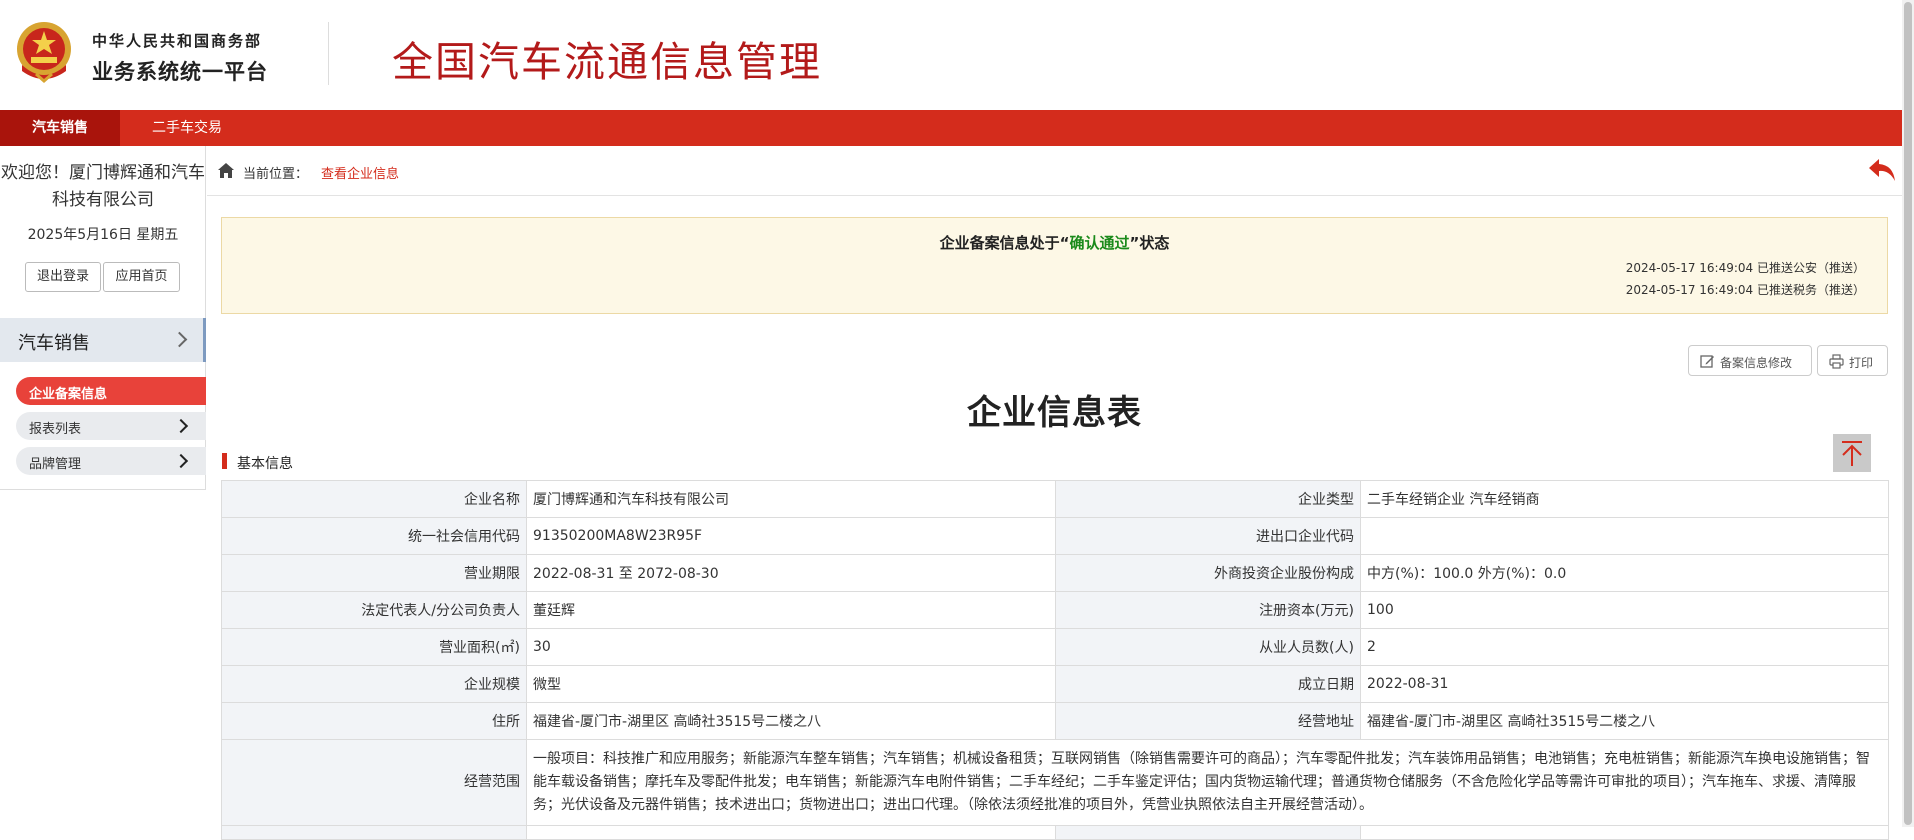  What do you see at coordinates (1745, 290) in the screenshot?
I see `push-log-entry: 2024-05-17 16:49:04 已推送税务（推送）` at bounding box center [1745, 290].